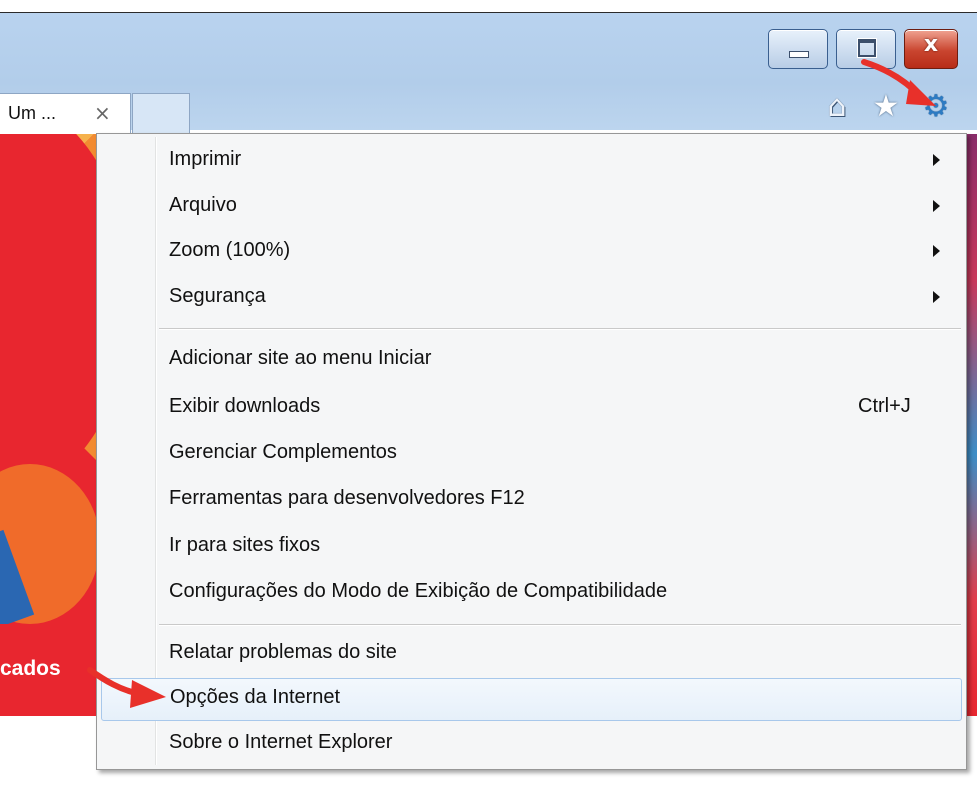  I want to click on menu-item-label: Gerenciar Complementos, so click(283, 452).